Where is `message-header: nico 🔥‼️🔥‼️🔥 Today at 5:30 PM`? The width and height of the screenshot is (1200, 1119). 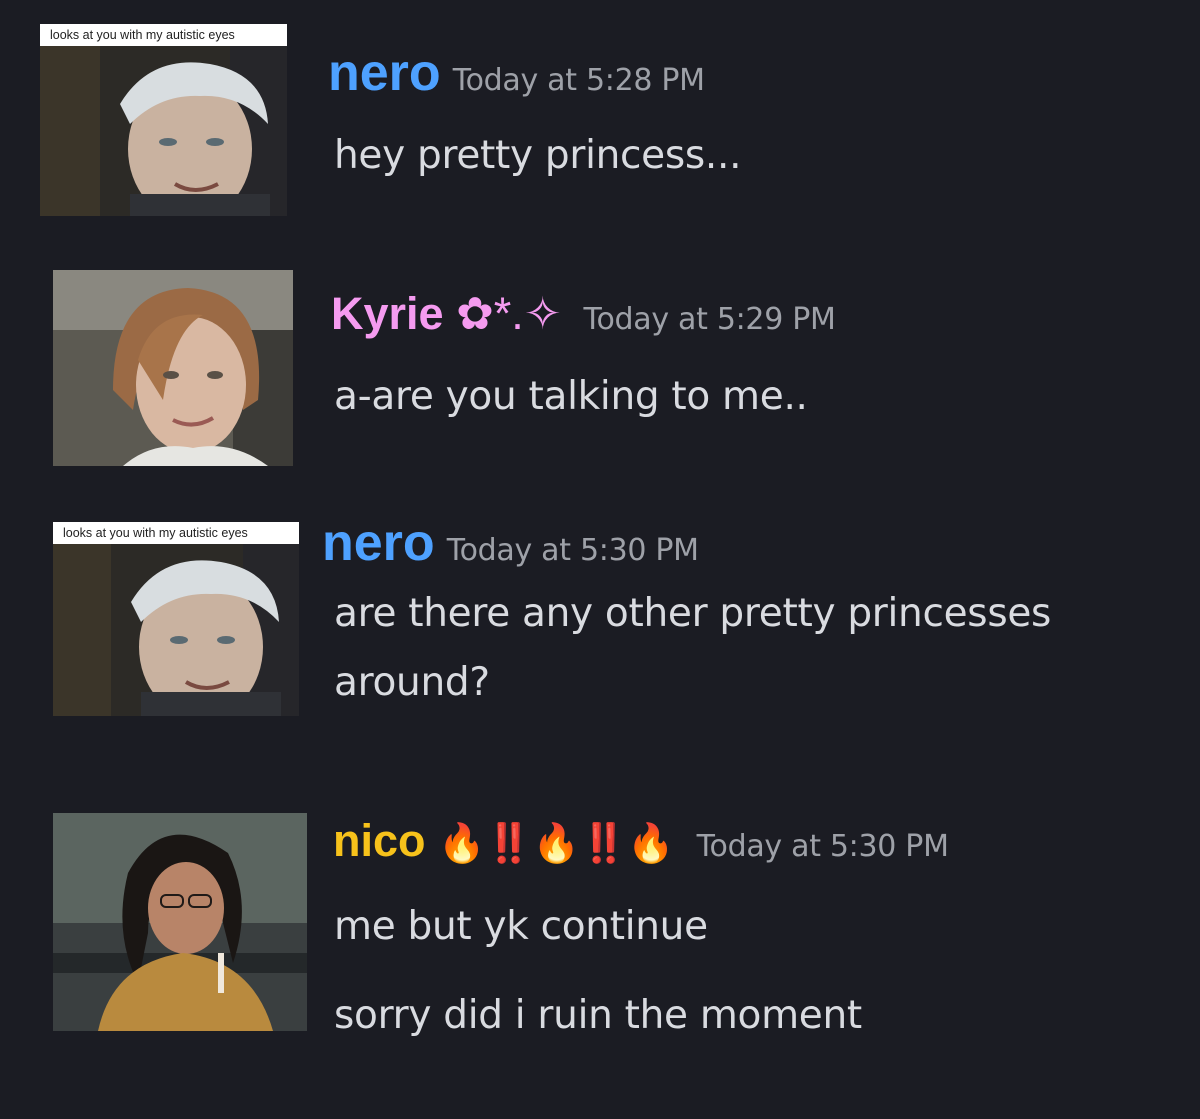
message-header: nico 🔥‼️🔥‼️🔥 Today at 5:30 PM is located at coordinates (641, 841).